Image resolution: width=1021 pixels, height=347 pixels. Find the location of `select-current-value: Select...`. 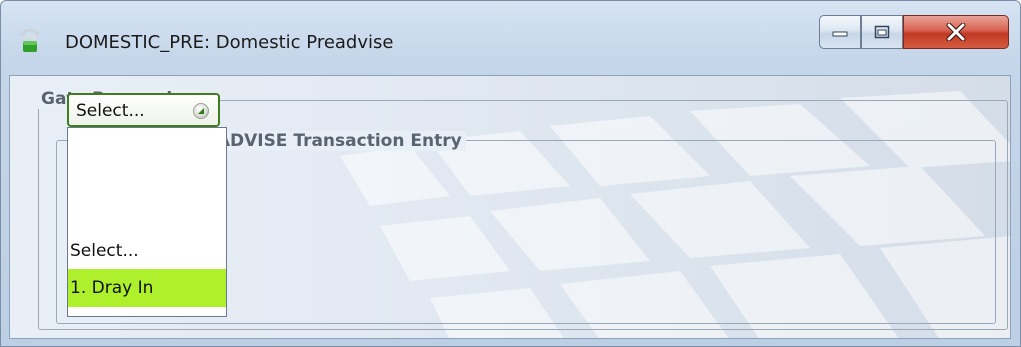

select-current-value: Select... is located at coordinates (110, 111).